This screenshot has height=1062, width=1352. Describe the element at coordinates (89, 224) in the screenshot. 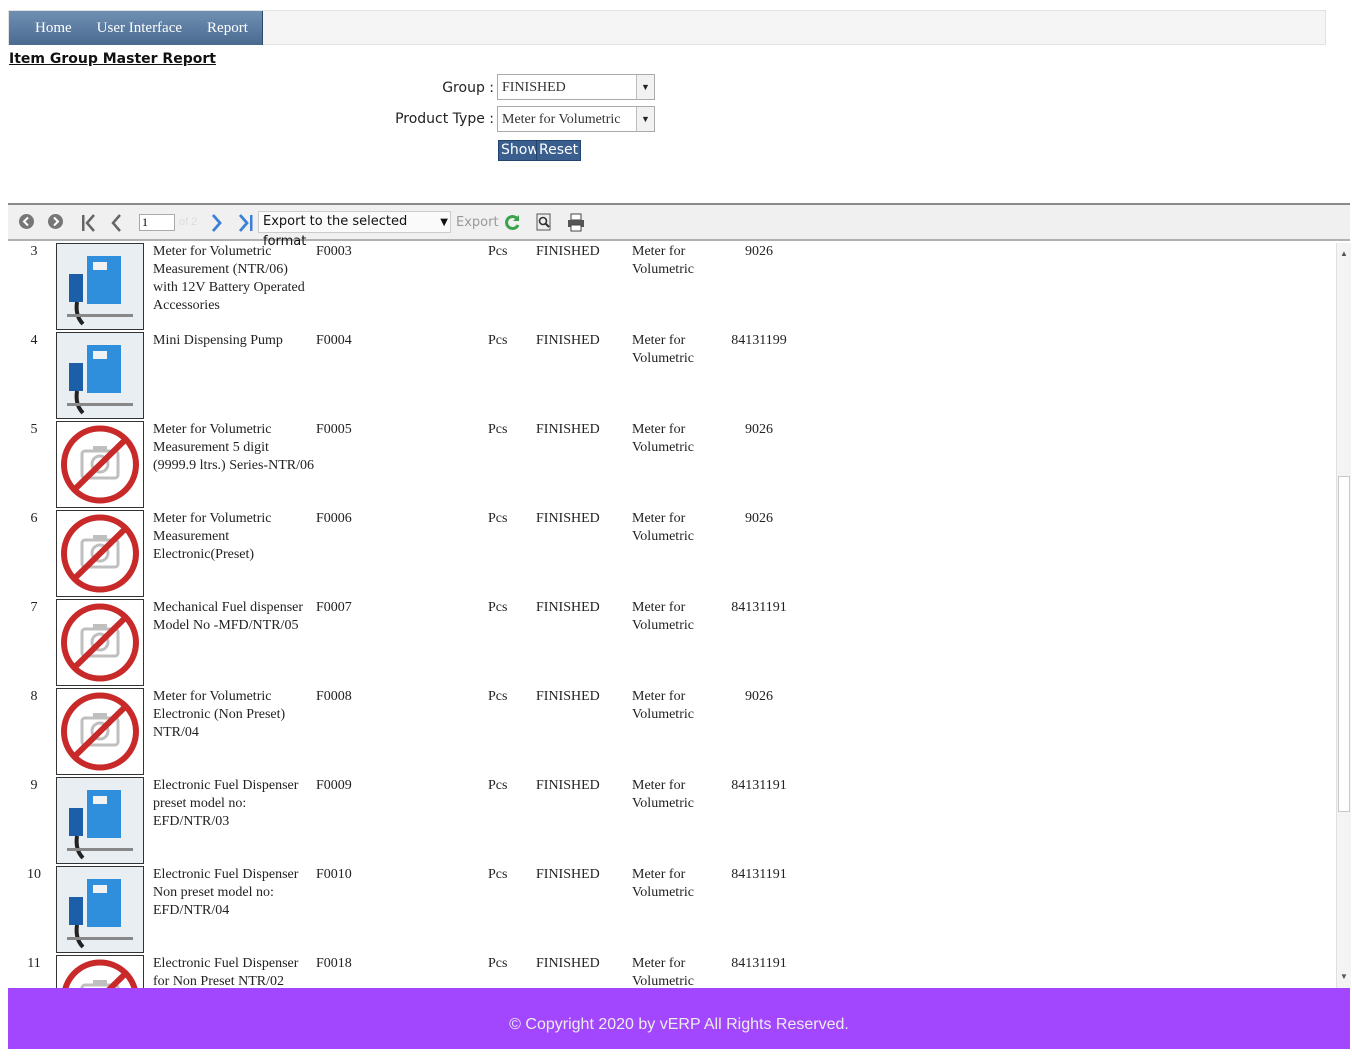

I see `first-page-icon` at that location.